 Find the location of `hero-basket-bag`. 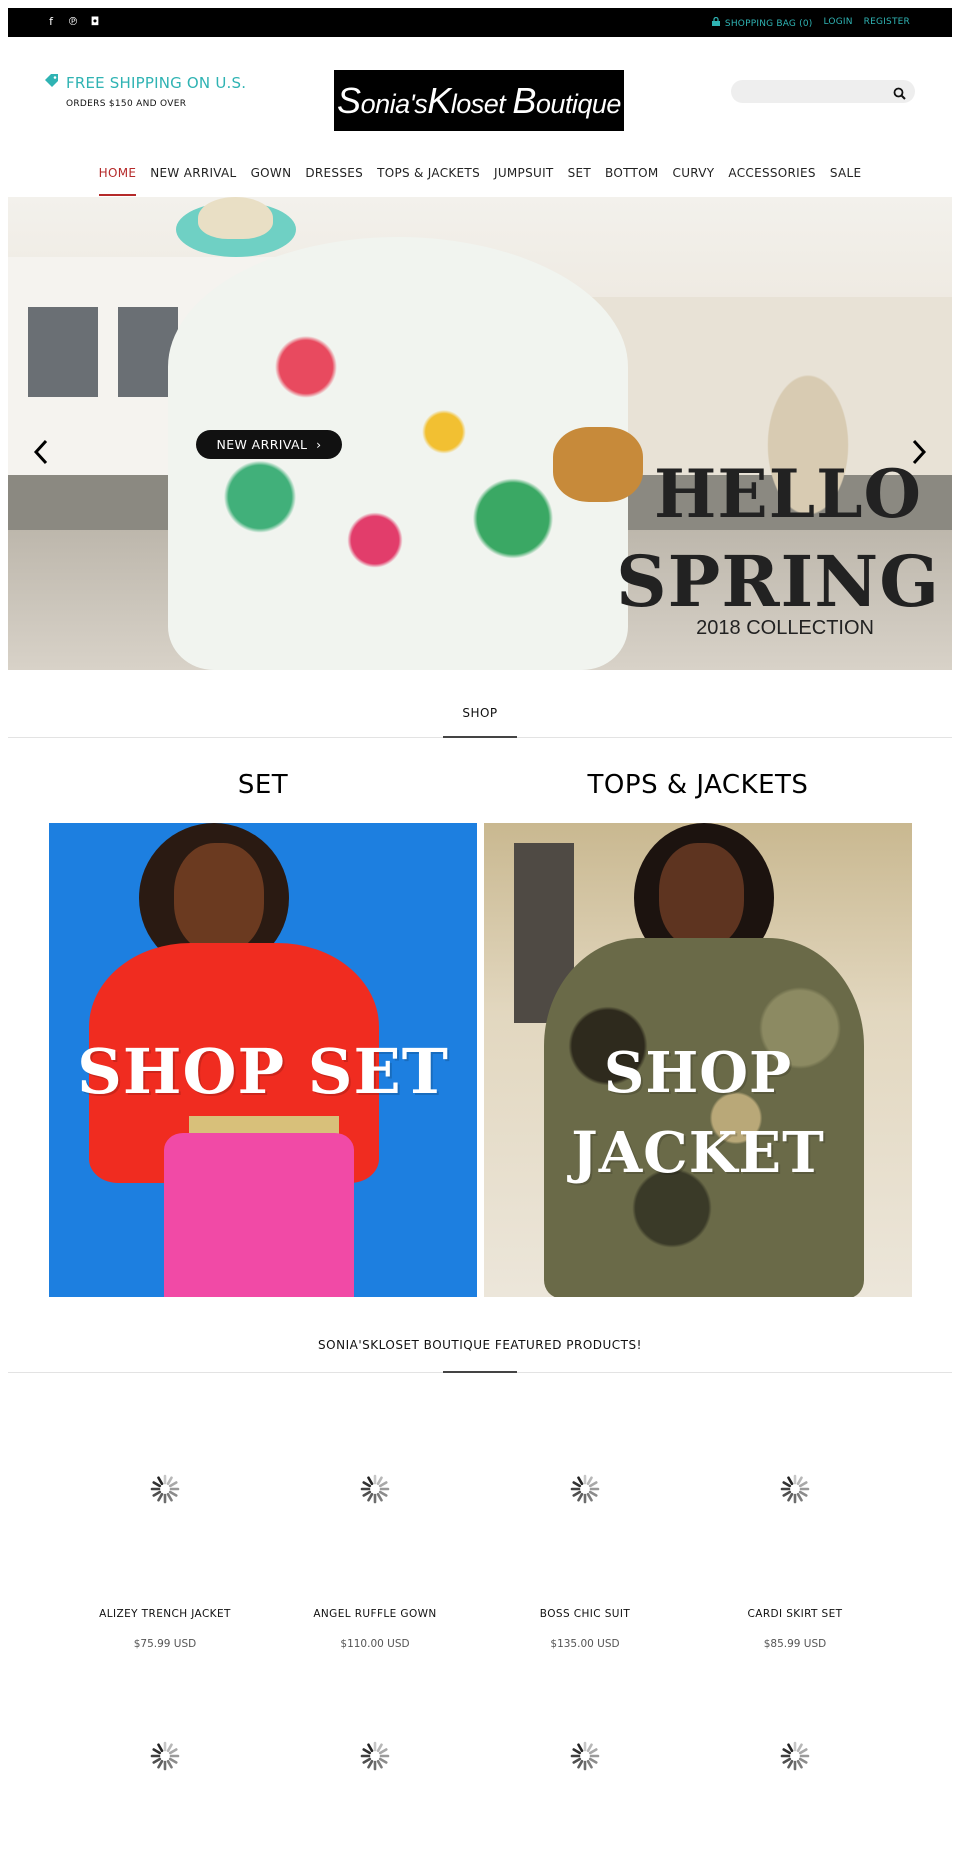

hero-basket-bag is located at coordinates (598, 464).